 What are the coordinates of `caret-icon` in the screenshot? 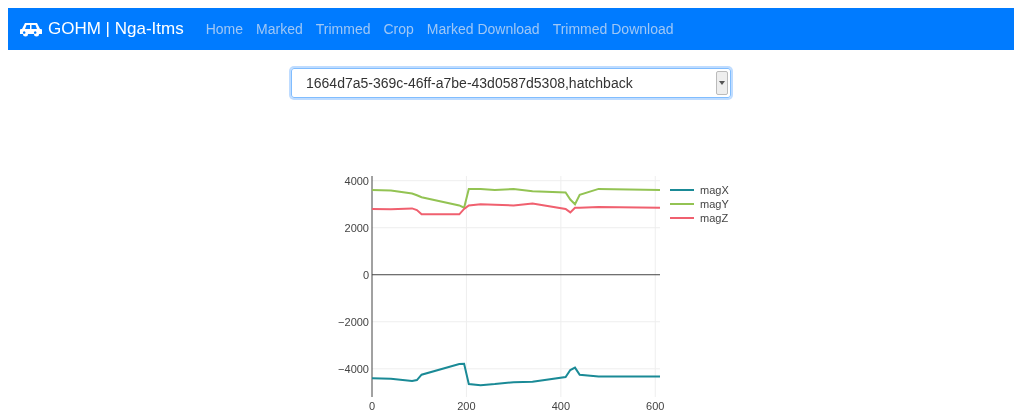 It's located at (722, 83).